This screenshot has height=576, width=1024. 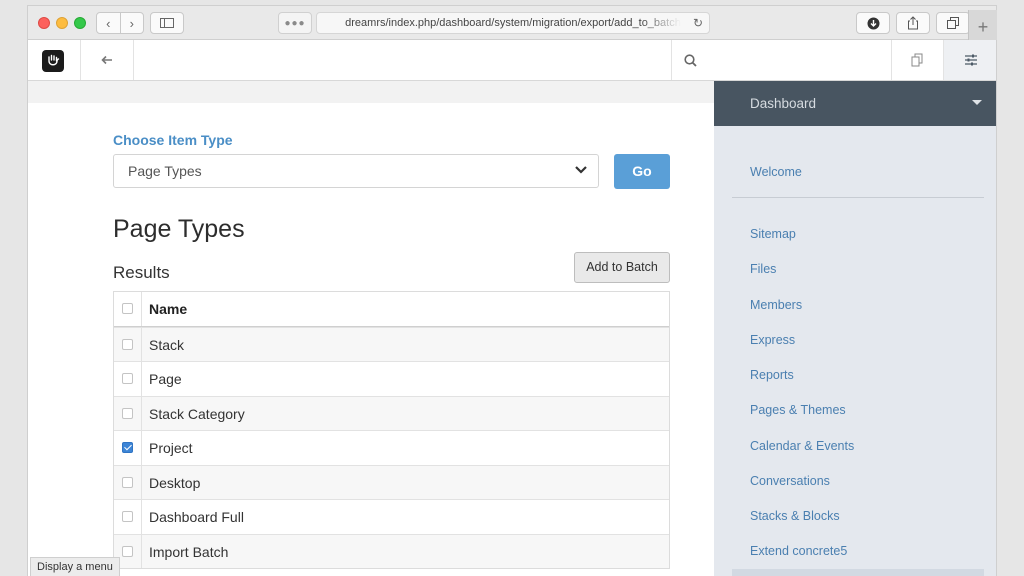 I want to click on forward-nav-icon: ›, so click(x=132, y=23).